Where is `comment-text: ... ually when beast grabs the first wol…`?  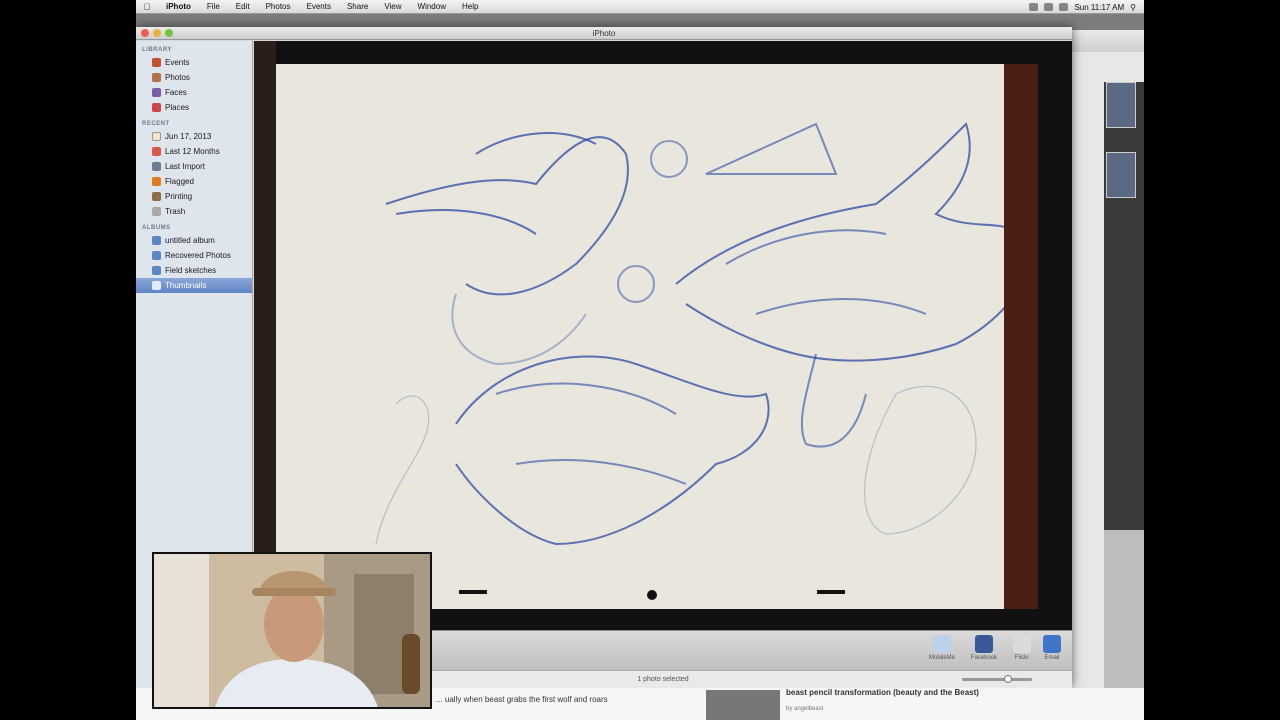 comment-text: ... ually when beast grabs the first wol… is located at coordinates (522, 699).